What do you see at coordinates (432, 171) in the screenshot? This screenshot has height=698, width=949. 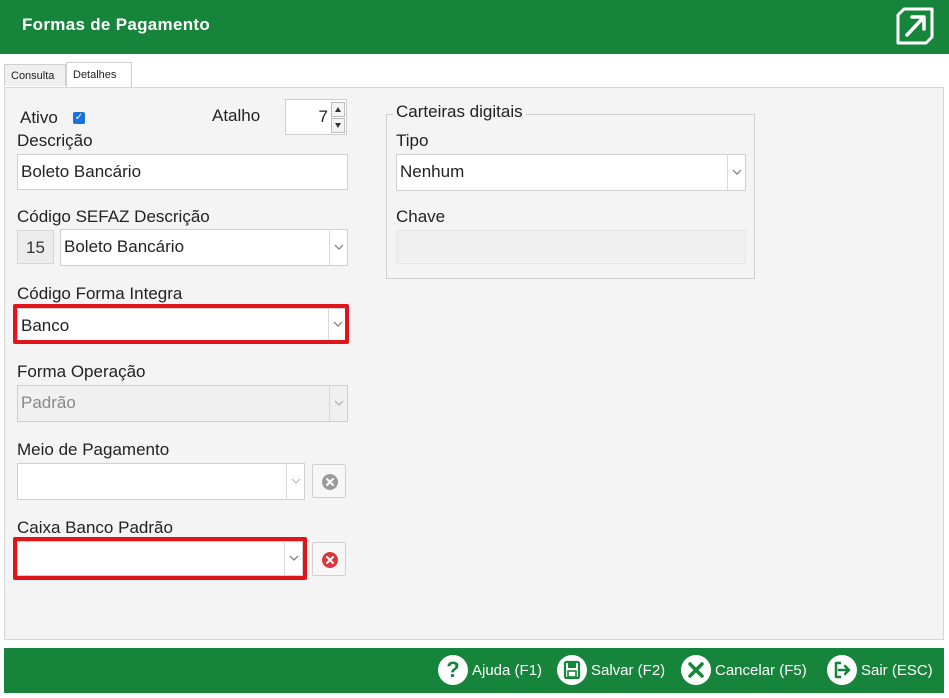 I see `tipo-value: Nenhum` at bounding box center [432, 171].